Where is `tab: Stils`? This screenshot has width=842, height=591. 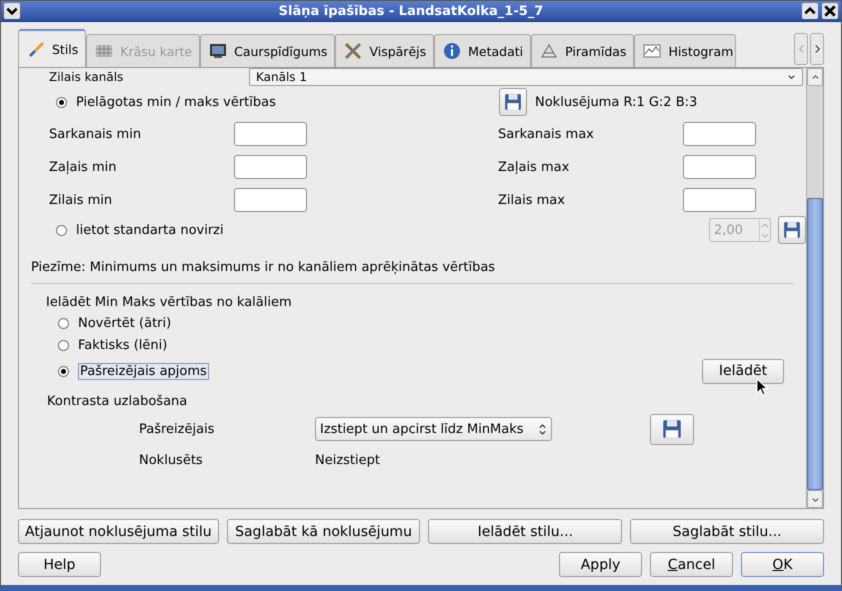
tab: Stils is located at coordinates (52, 48).